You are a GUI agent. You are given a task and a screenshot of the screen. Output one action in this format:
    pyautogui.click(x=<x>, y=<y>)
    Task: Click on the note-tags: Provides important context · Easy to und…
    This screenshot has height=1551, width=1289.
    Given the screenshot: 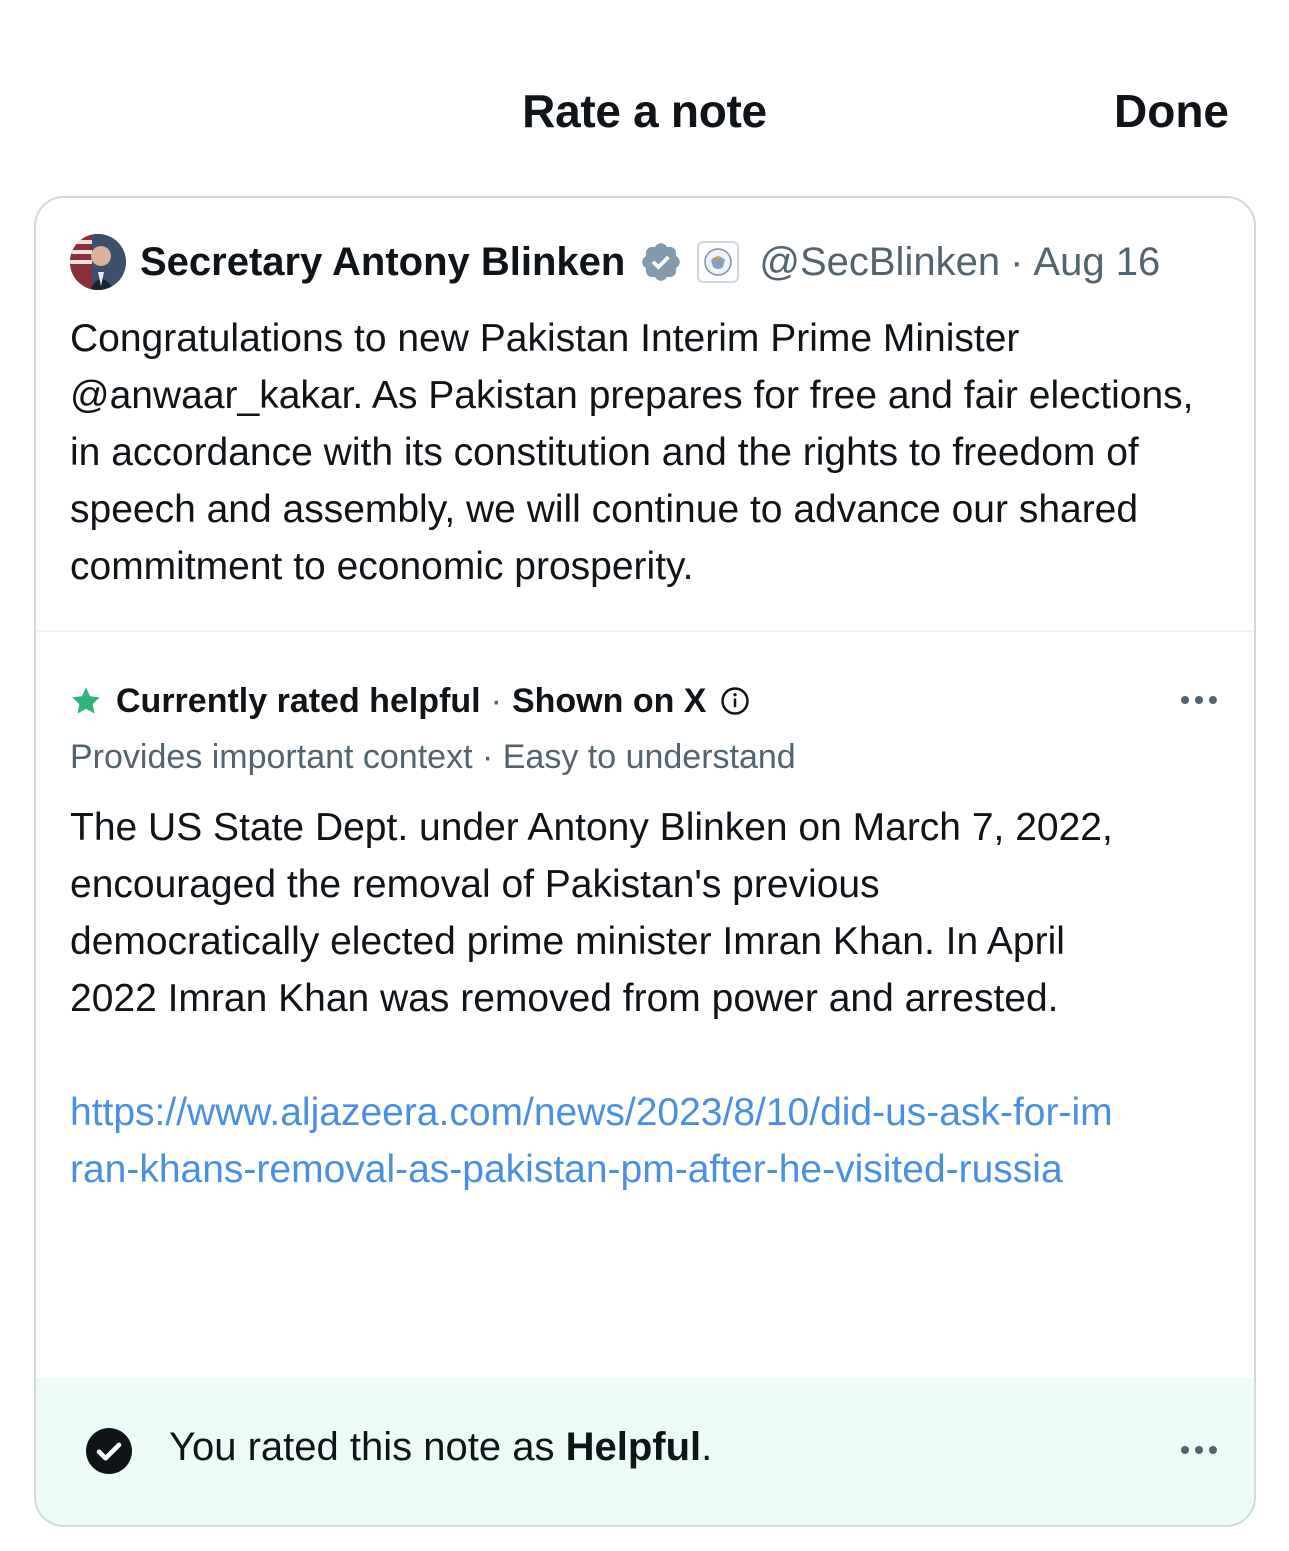 What is the action you would take?
    pyautogui.click(x=433, y=757)
    